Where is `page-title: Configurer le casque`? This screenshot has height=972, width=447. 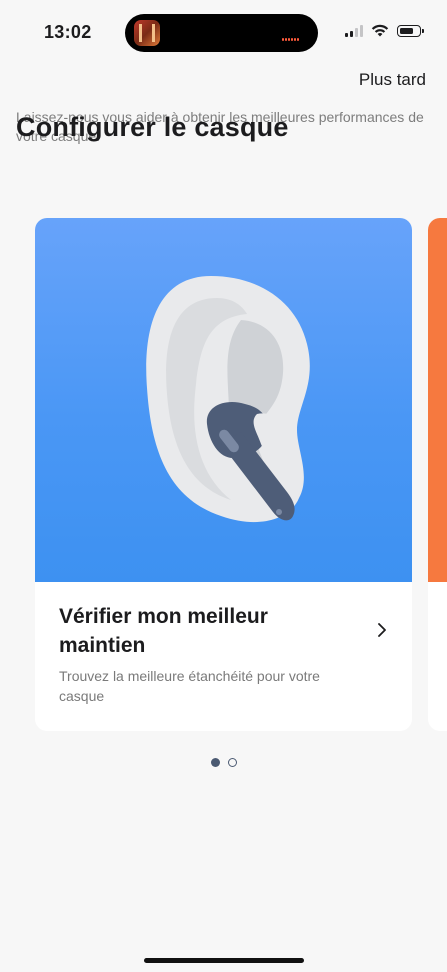
page-title: Configurer le casque is located at coordinates (152, 127).